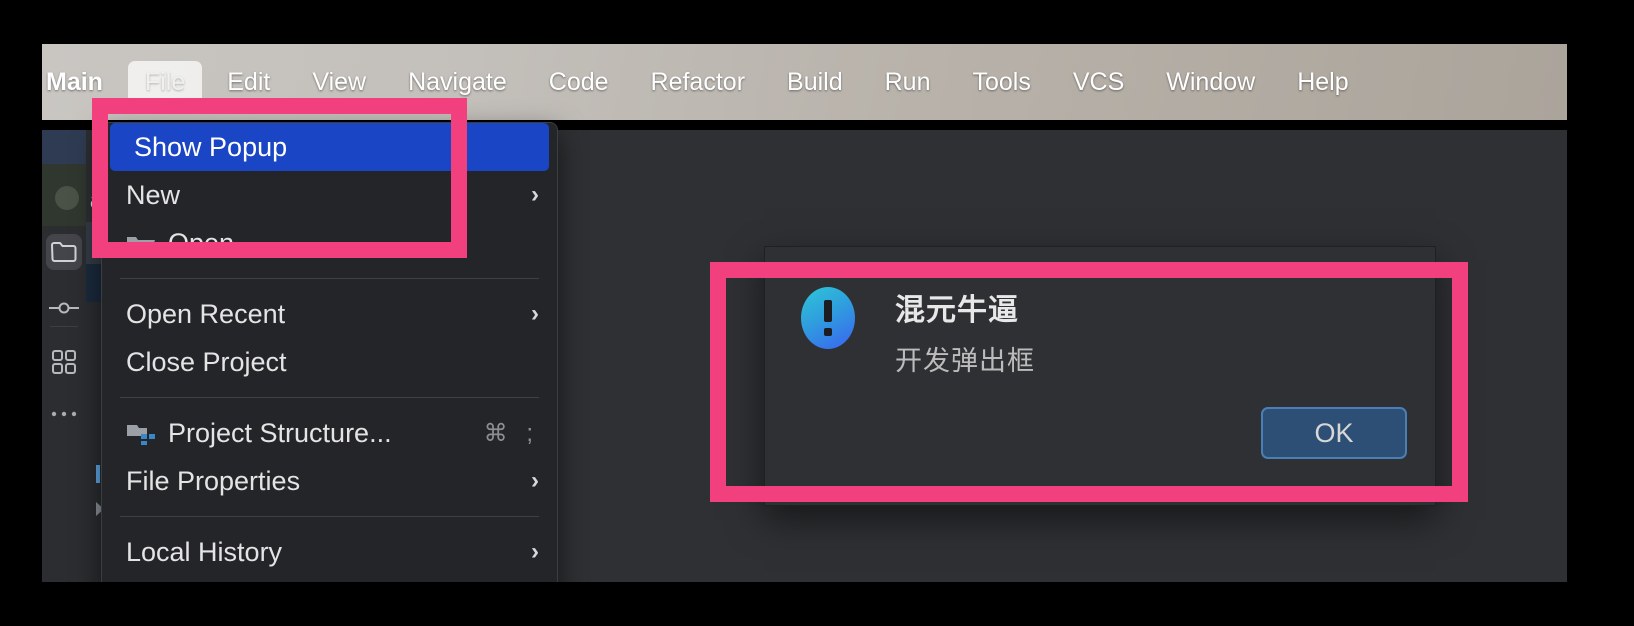 Image resolution: width=1634 pixels, height=626 pixels. I want to click on menubar-item-code: Code, so click(579, 82).